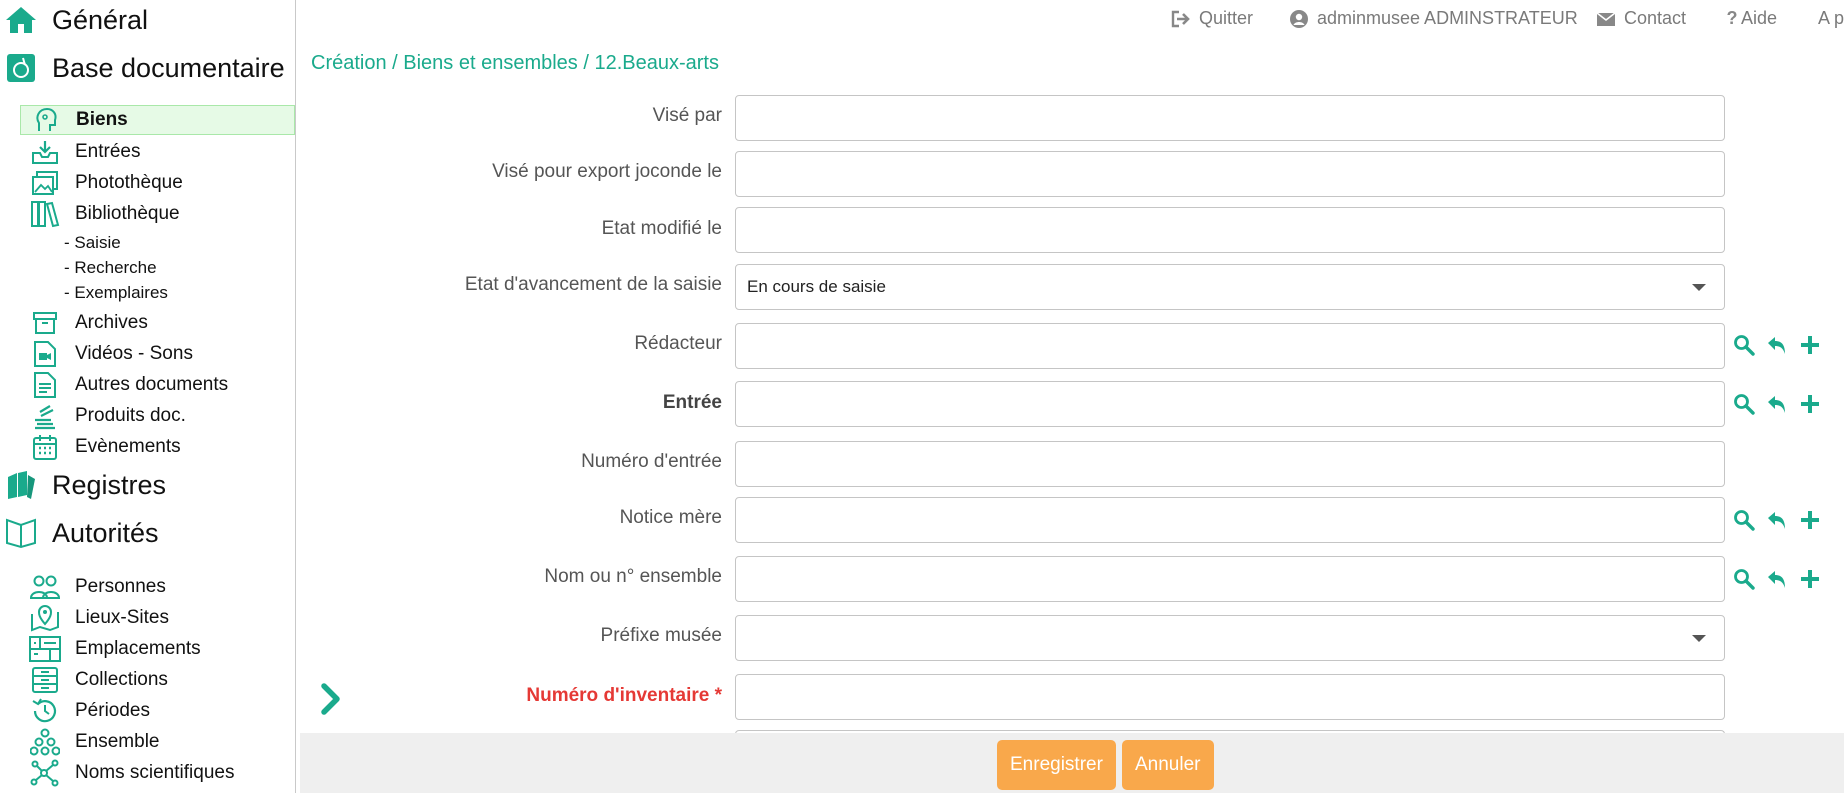 This screenshot has width=1844, height=795. I want to click on truncated-label: A p, so click(1831, 18).